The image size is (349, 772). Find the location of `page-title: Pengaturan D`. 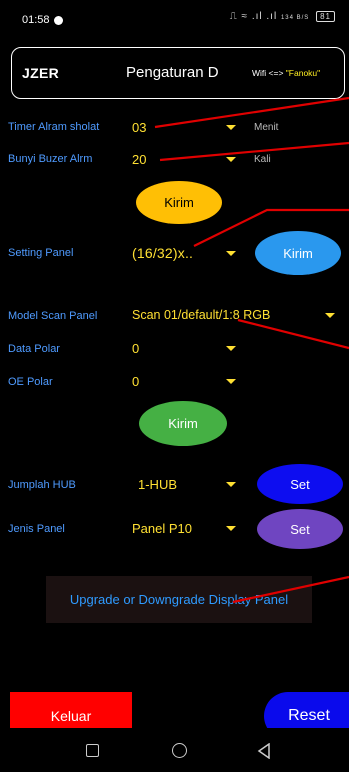

page-title: Pengaturan D is located at coordinates (172, 72).